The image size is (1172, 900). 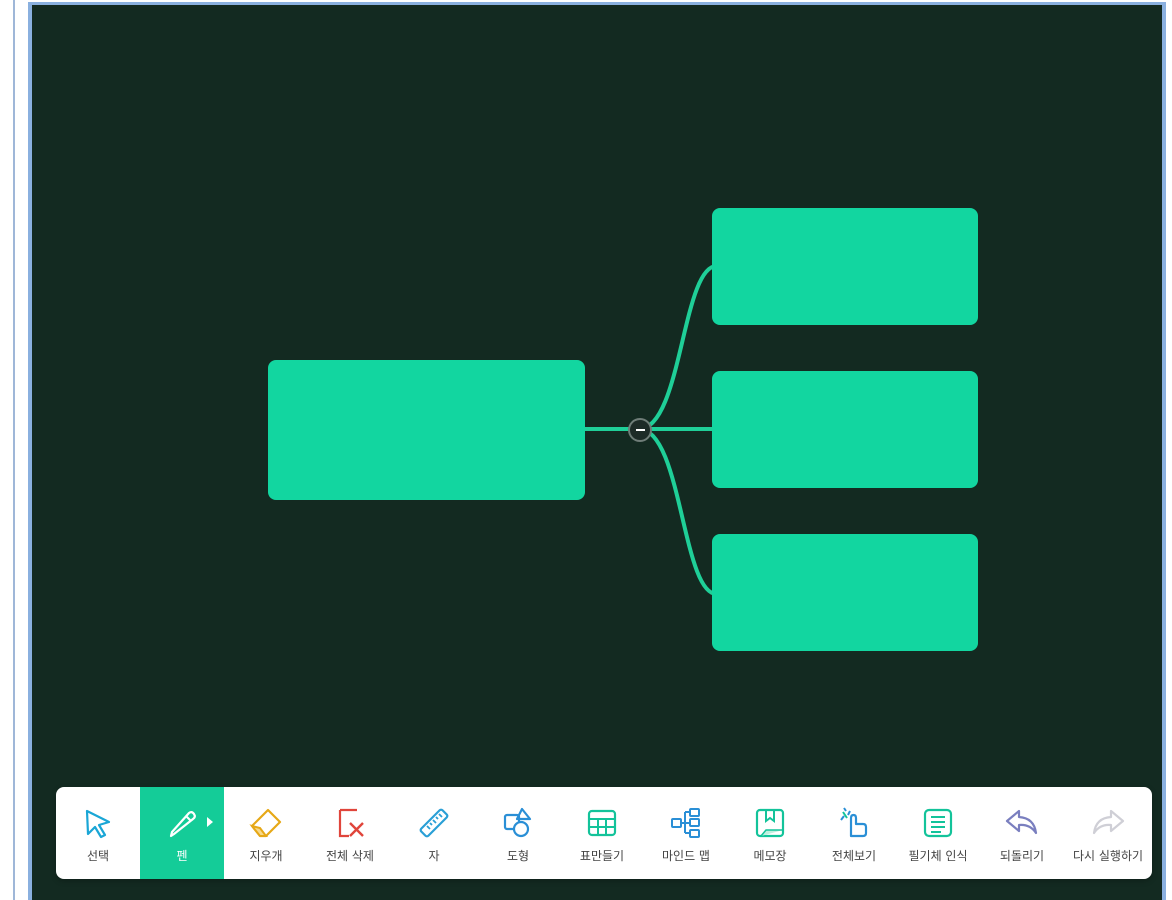 I want to click on tool-clear-all: 전체 삭제, so click(x=350, y=833).